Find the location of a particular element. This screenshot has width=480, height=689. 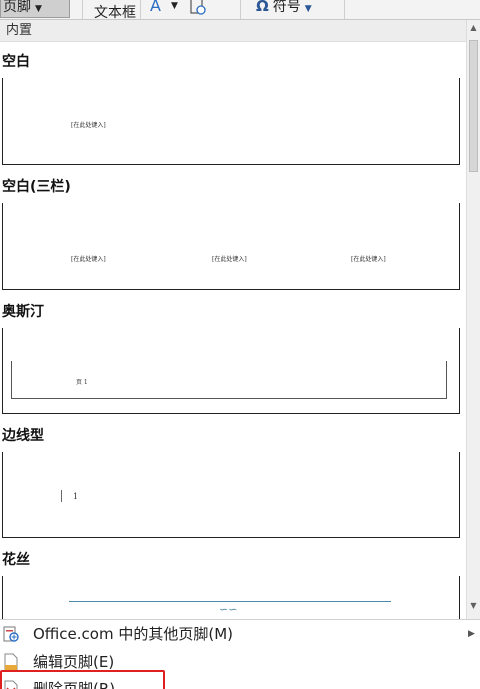

footer-ribbon-label: 页脚 is located at coordinates (17, 7).